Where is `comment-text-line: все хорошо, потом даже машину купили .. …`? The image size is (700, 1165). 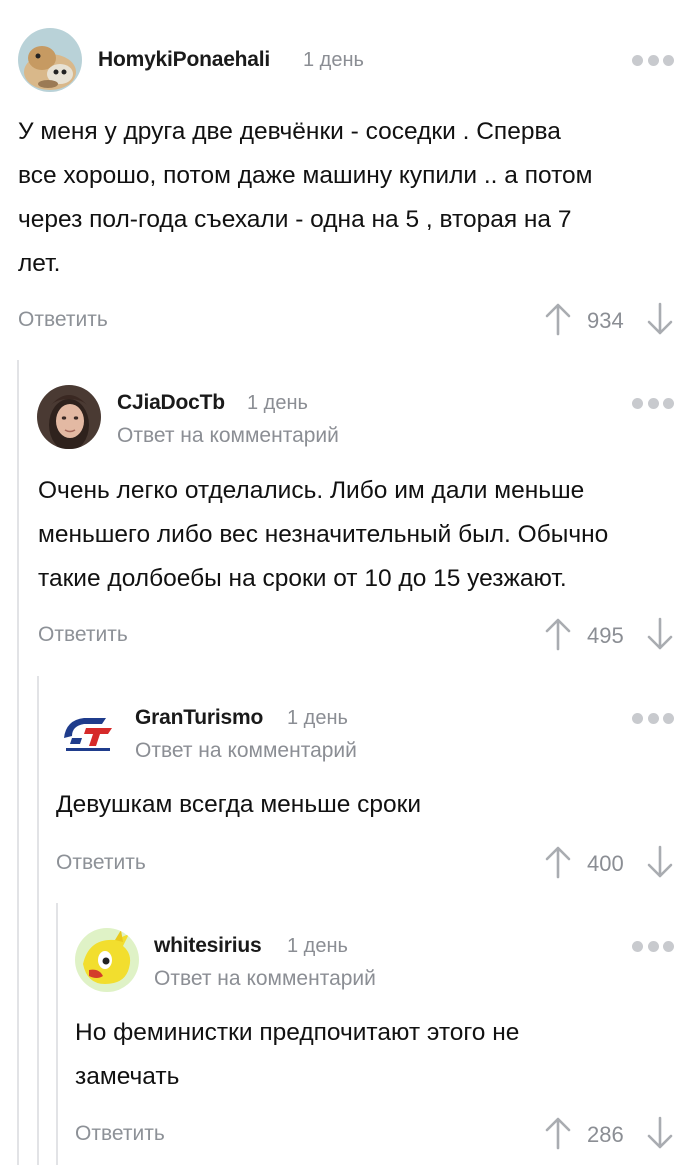 comment-text-line: все хорошо, потом даже машину купили .. … is located at coordinates (305, 175).